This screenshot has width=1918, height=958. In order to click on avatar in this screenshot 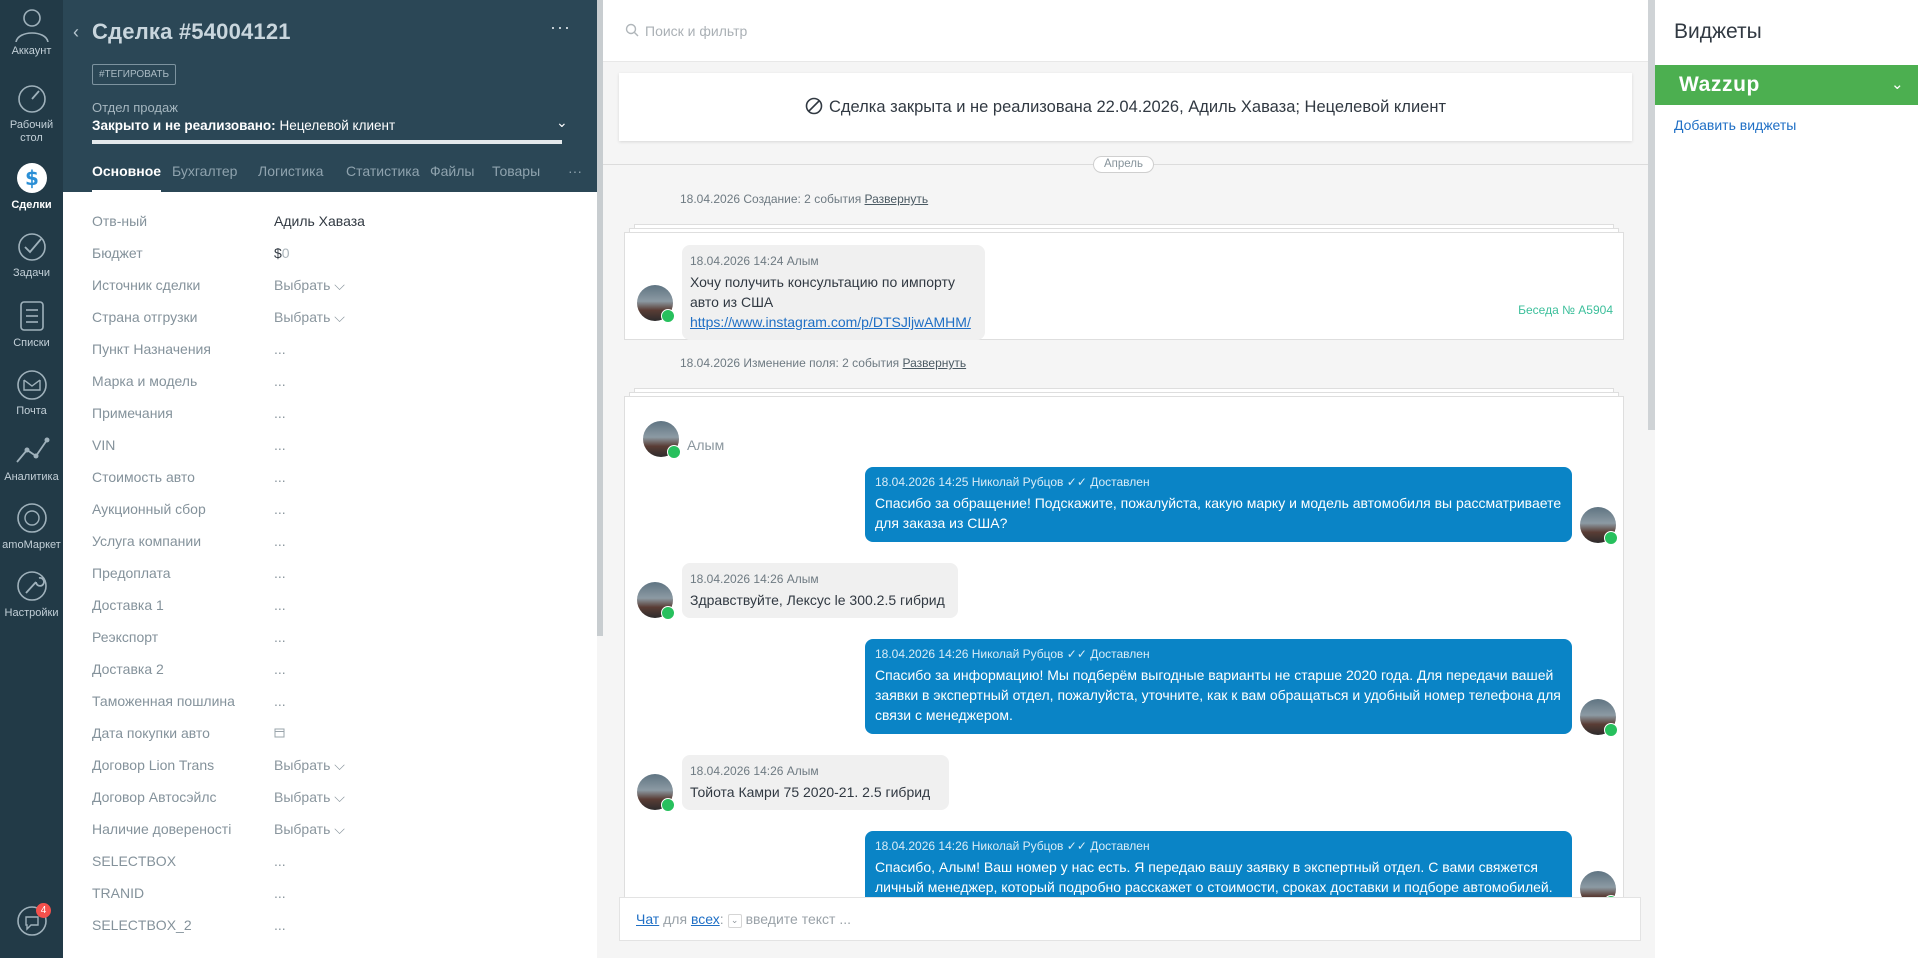, I will do `click(1599, 718)`.